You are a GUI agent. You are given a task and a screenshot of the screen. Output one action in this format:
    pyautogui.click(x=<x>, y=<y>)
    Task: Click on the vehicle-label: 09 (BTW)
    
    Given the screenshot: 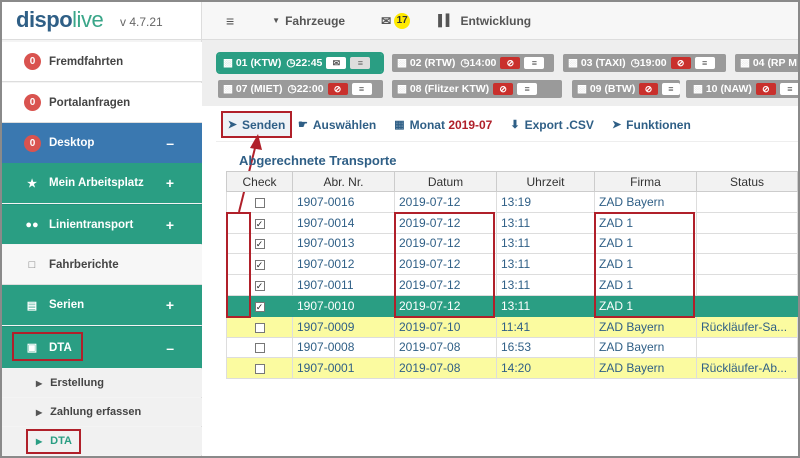 What is the action you would take?
    pyautogui.click(x=612, y=89)
    